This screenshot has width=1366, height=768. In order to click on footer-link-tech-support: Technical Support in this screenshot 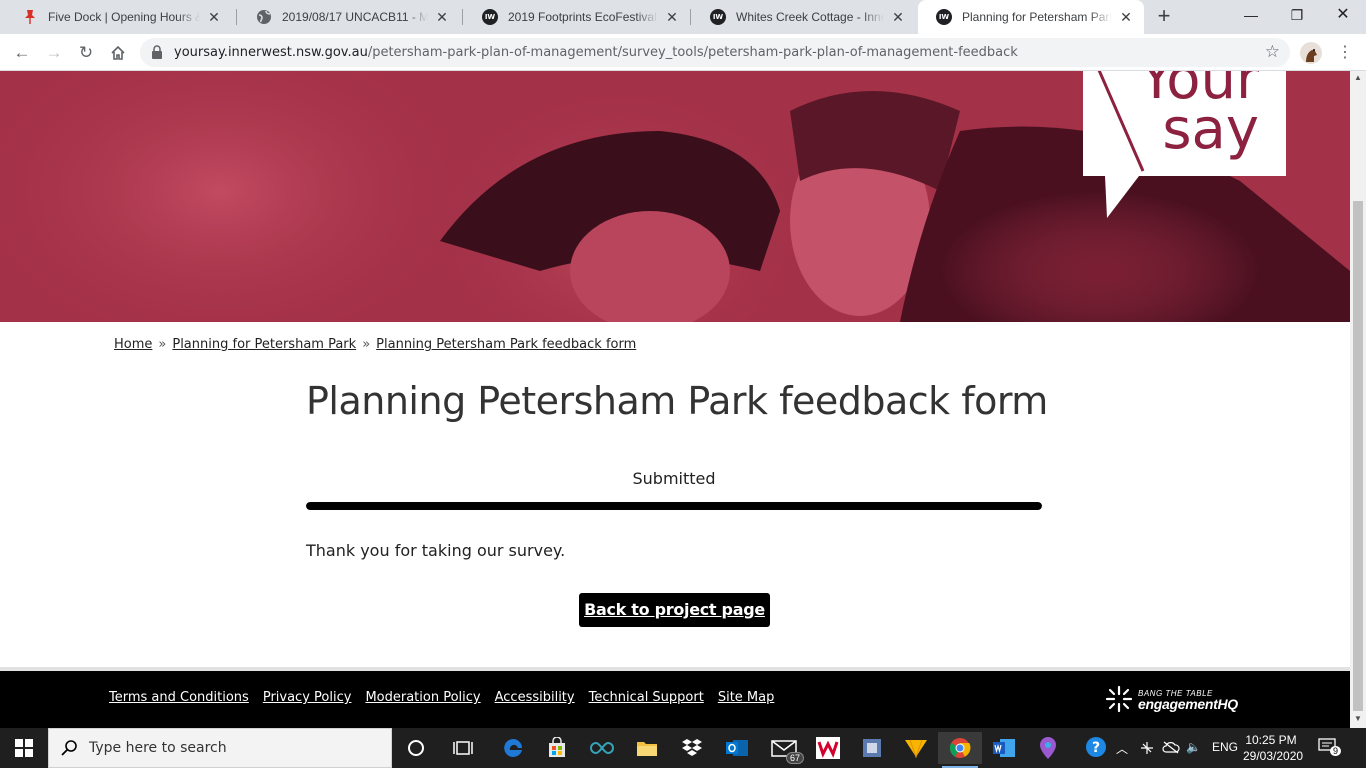, I will do `click(646, 697)`.